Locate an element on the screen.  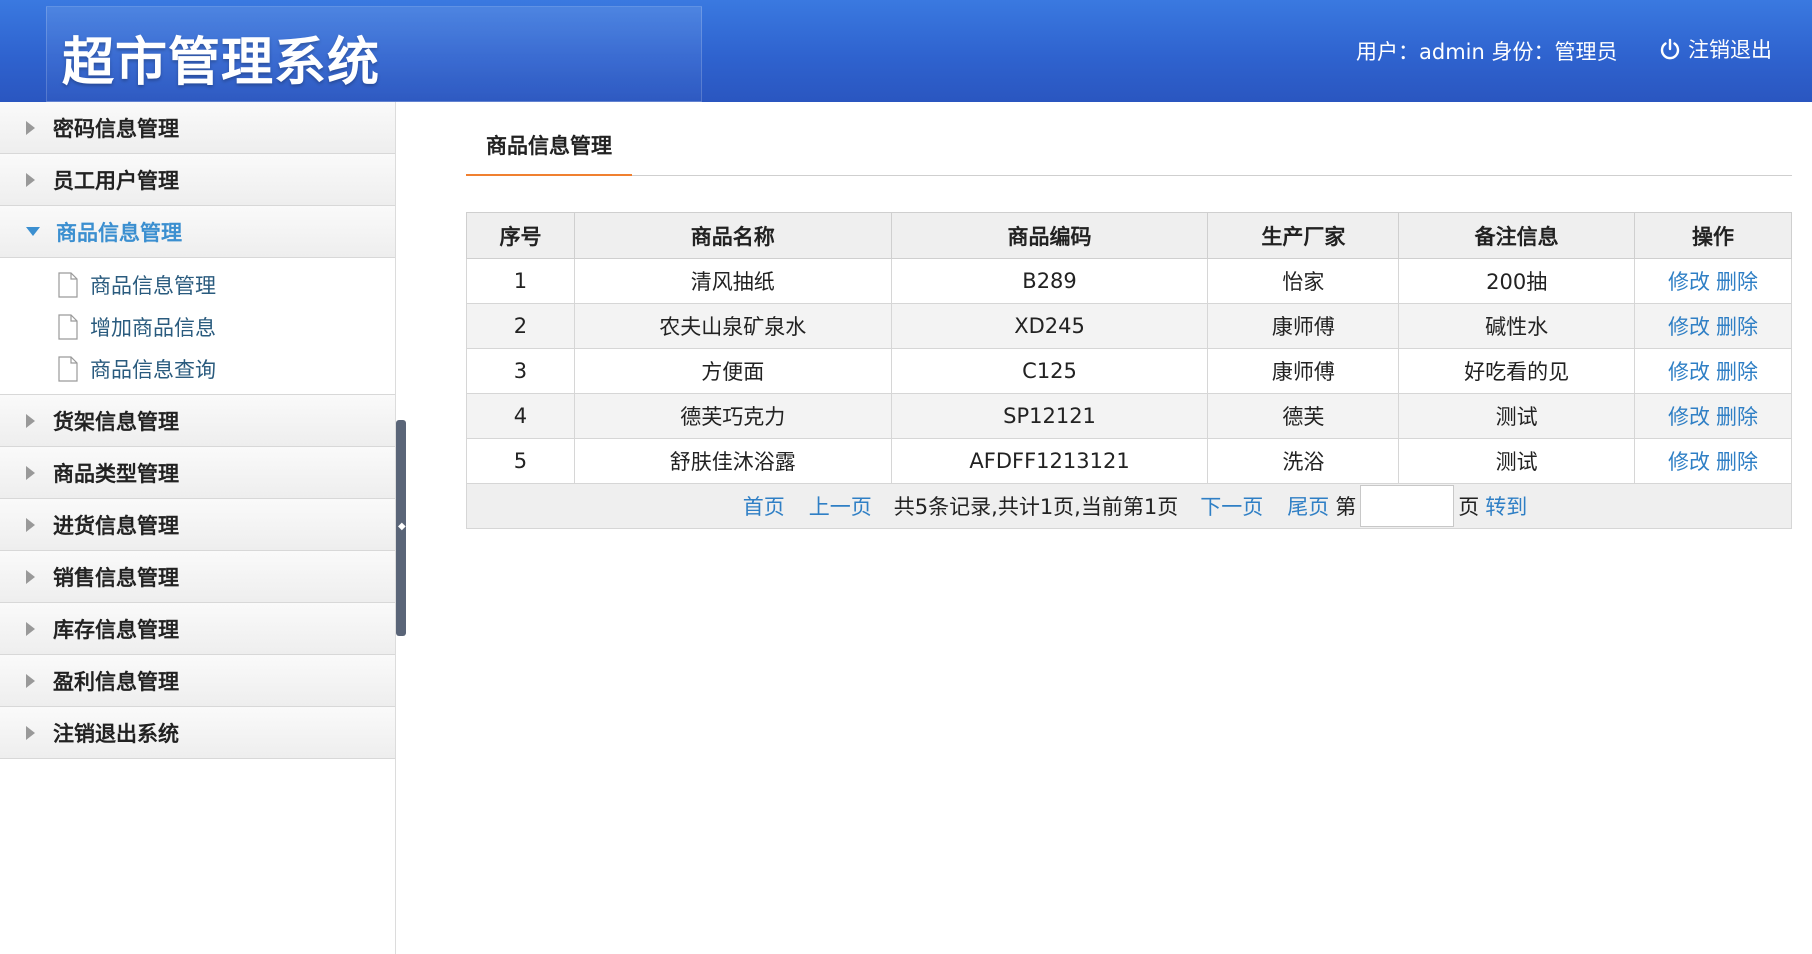
column-header: 序号 is located at coordinates (520, 235).